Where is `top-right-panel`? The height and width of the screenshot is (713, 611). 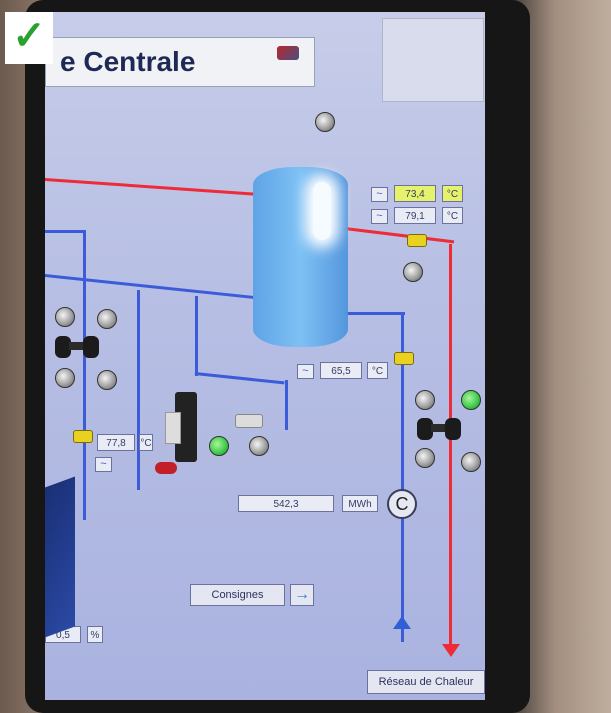 top-right-panel is located at coordinates (433, 60).